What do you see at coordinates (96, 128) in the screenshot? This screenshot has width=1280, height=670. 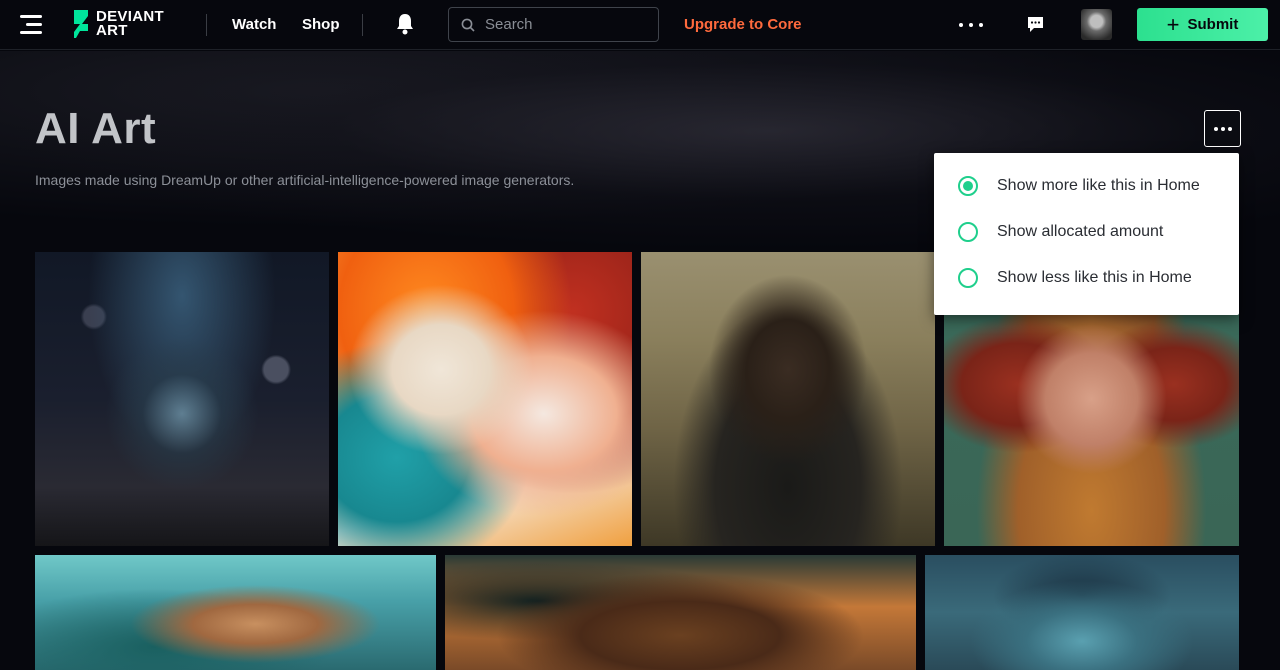 I see `page-title: AI Art` at bounding box center [96, 128].